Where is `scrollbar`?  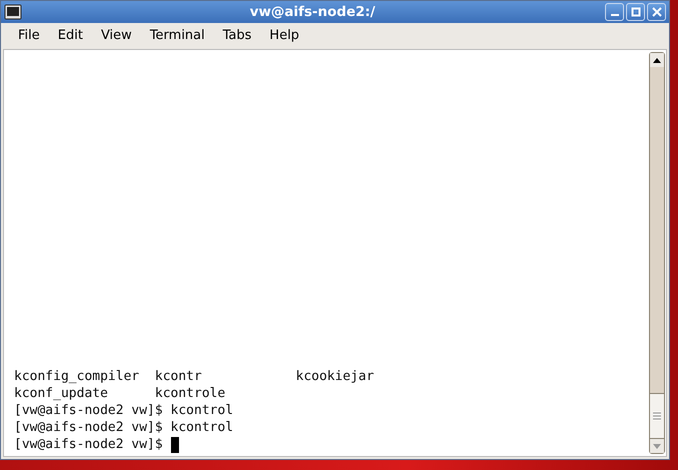 scrollbar is located at coordinates (657, 253).